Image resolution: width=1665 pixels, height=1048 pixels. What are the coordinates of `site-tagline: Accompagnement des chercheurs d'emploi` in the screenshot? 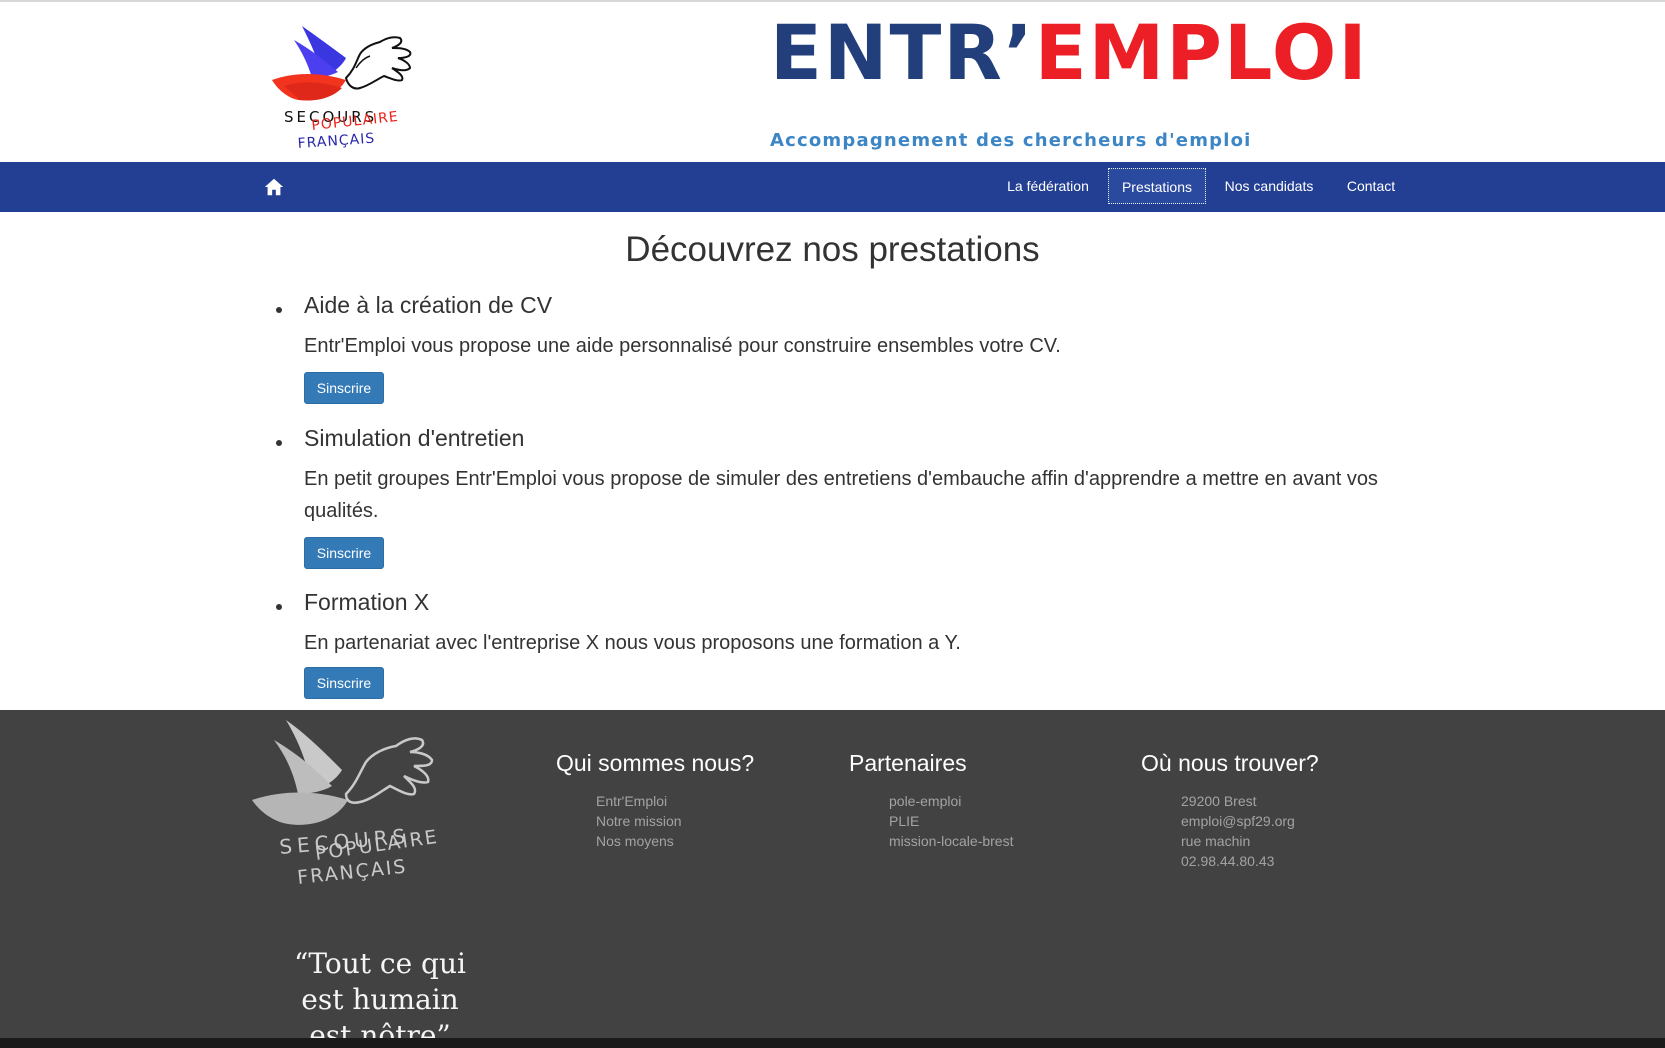 It's located at (1011, 140).